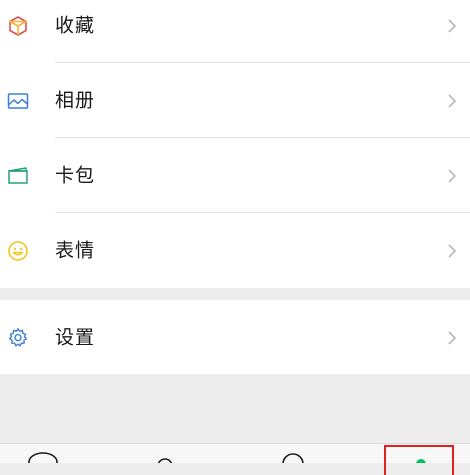 Image resolution: width=470 pixels, height=475 pixels. Describe the element at coordinates (18, 251) in the screenshot. I see `smiley-icon` at that location.